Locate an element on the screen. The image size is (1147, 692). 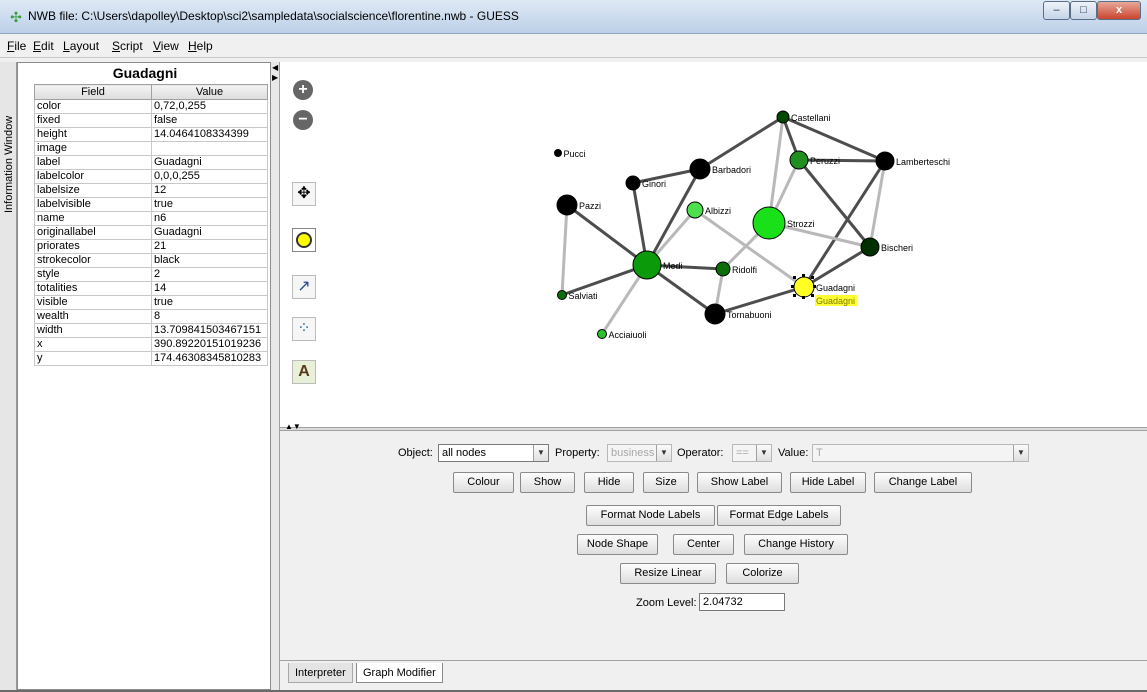
minimize-button: – is located at coordinates (1056, 10).